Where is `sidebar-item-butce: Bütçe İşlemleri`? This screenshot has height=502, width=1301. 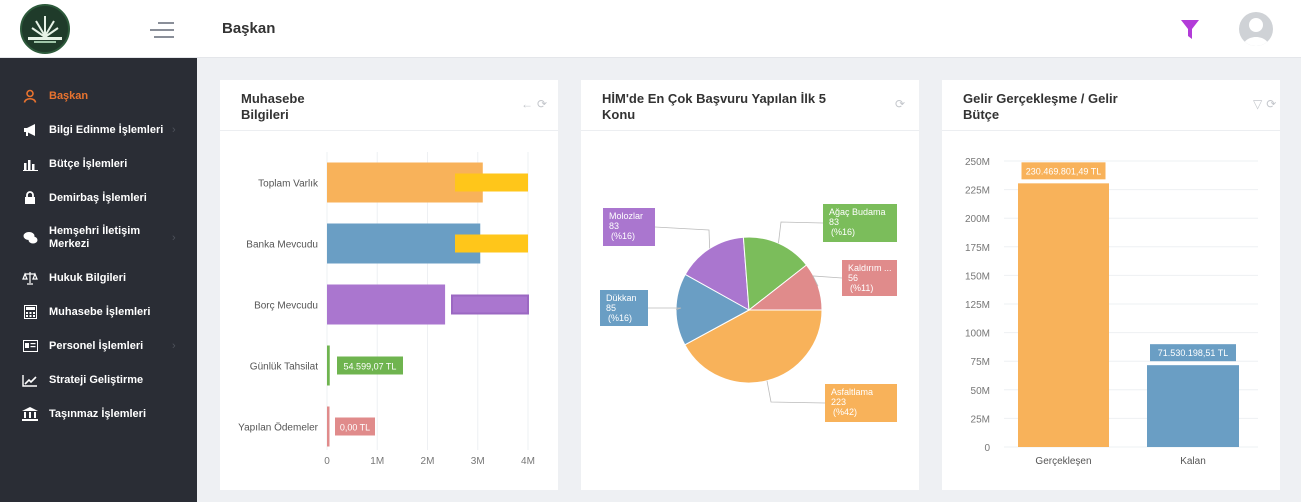 sidebar-item-butce: Bütçe İşlemleri is located at coordinates (98, 164).